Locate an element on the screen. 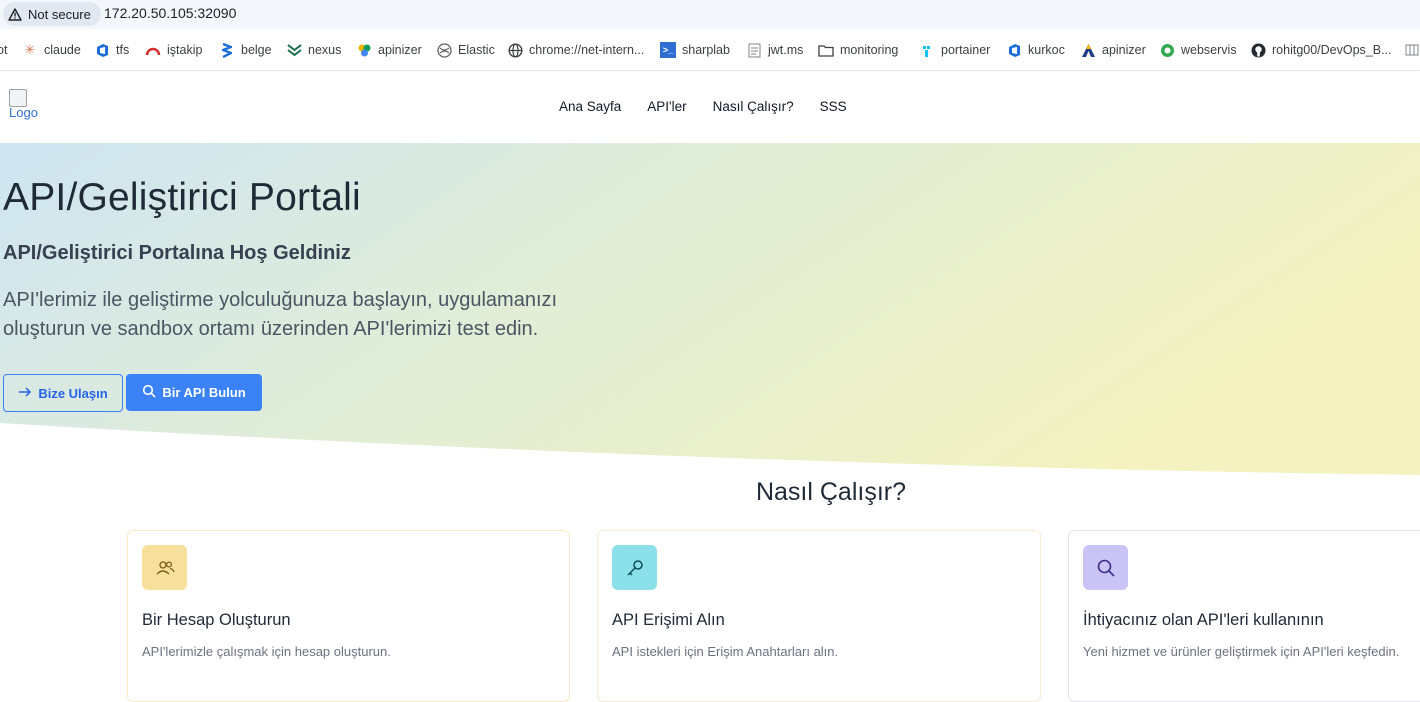 This screenshot has width=1420, height=702. main-nav: Ana Sayfa API'ler Nasıl Çalışır? SSS is located at coordinates (703, 106).